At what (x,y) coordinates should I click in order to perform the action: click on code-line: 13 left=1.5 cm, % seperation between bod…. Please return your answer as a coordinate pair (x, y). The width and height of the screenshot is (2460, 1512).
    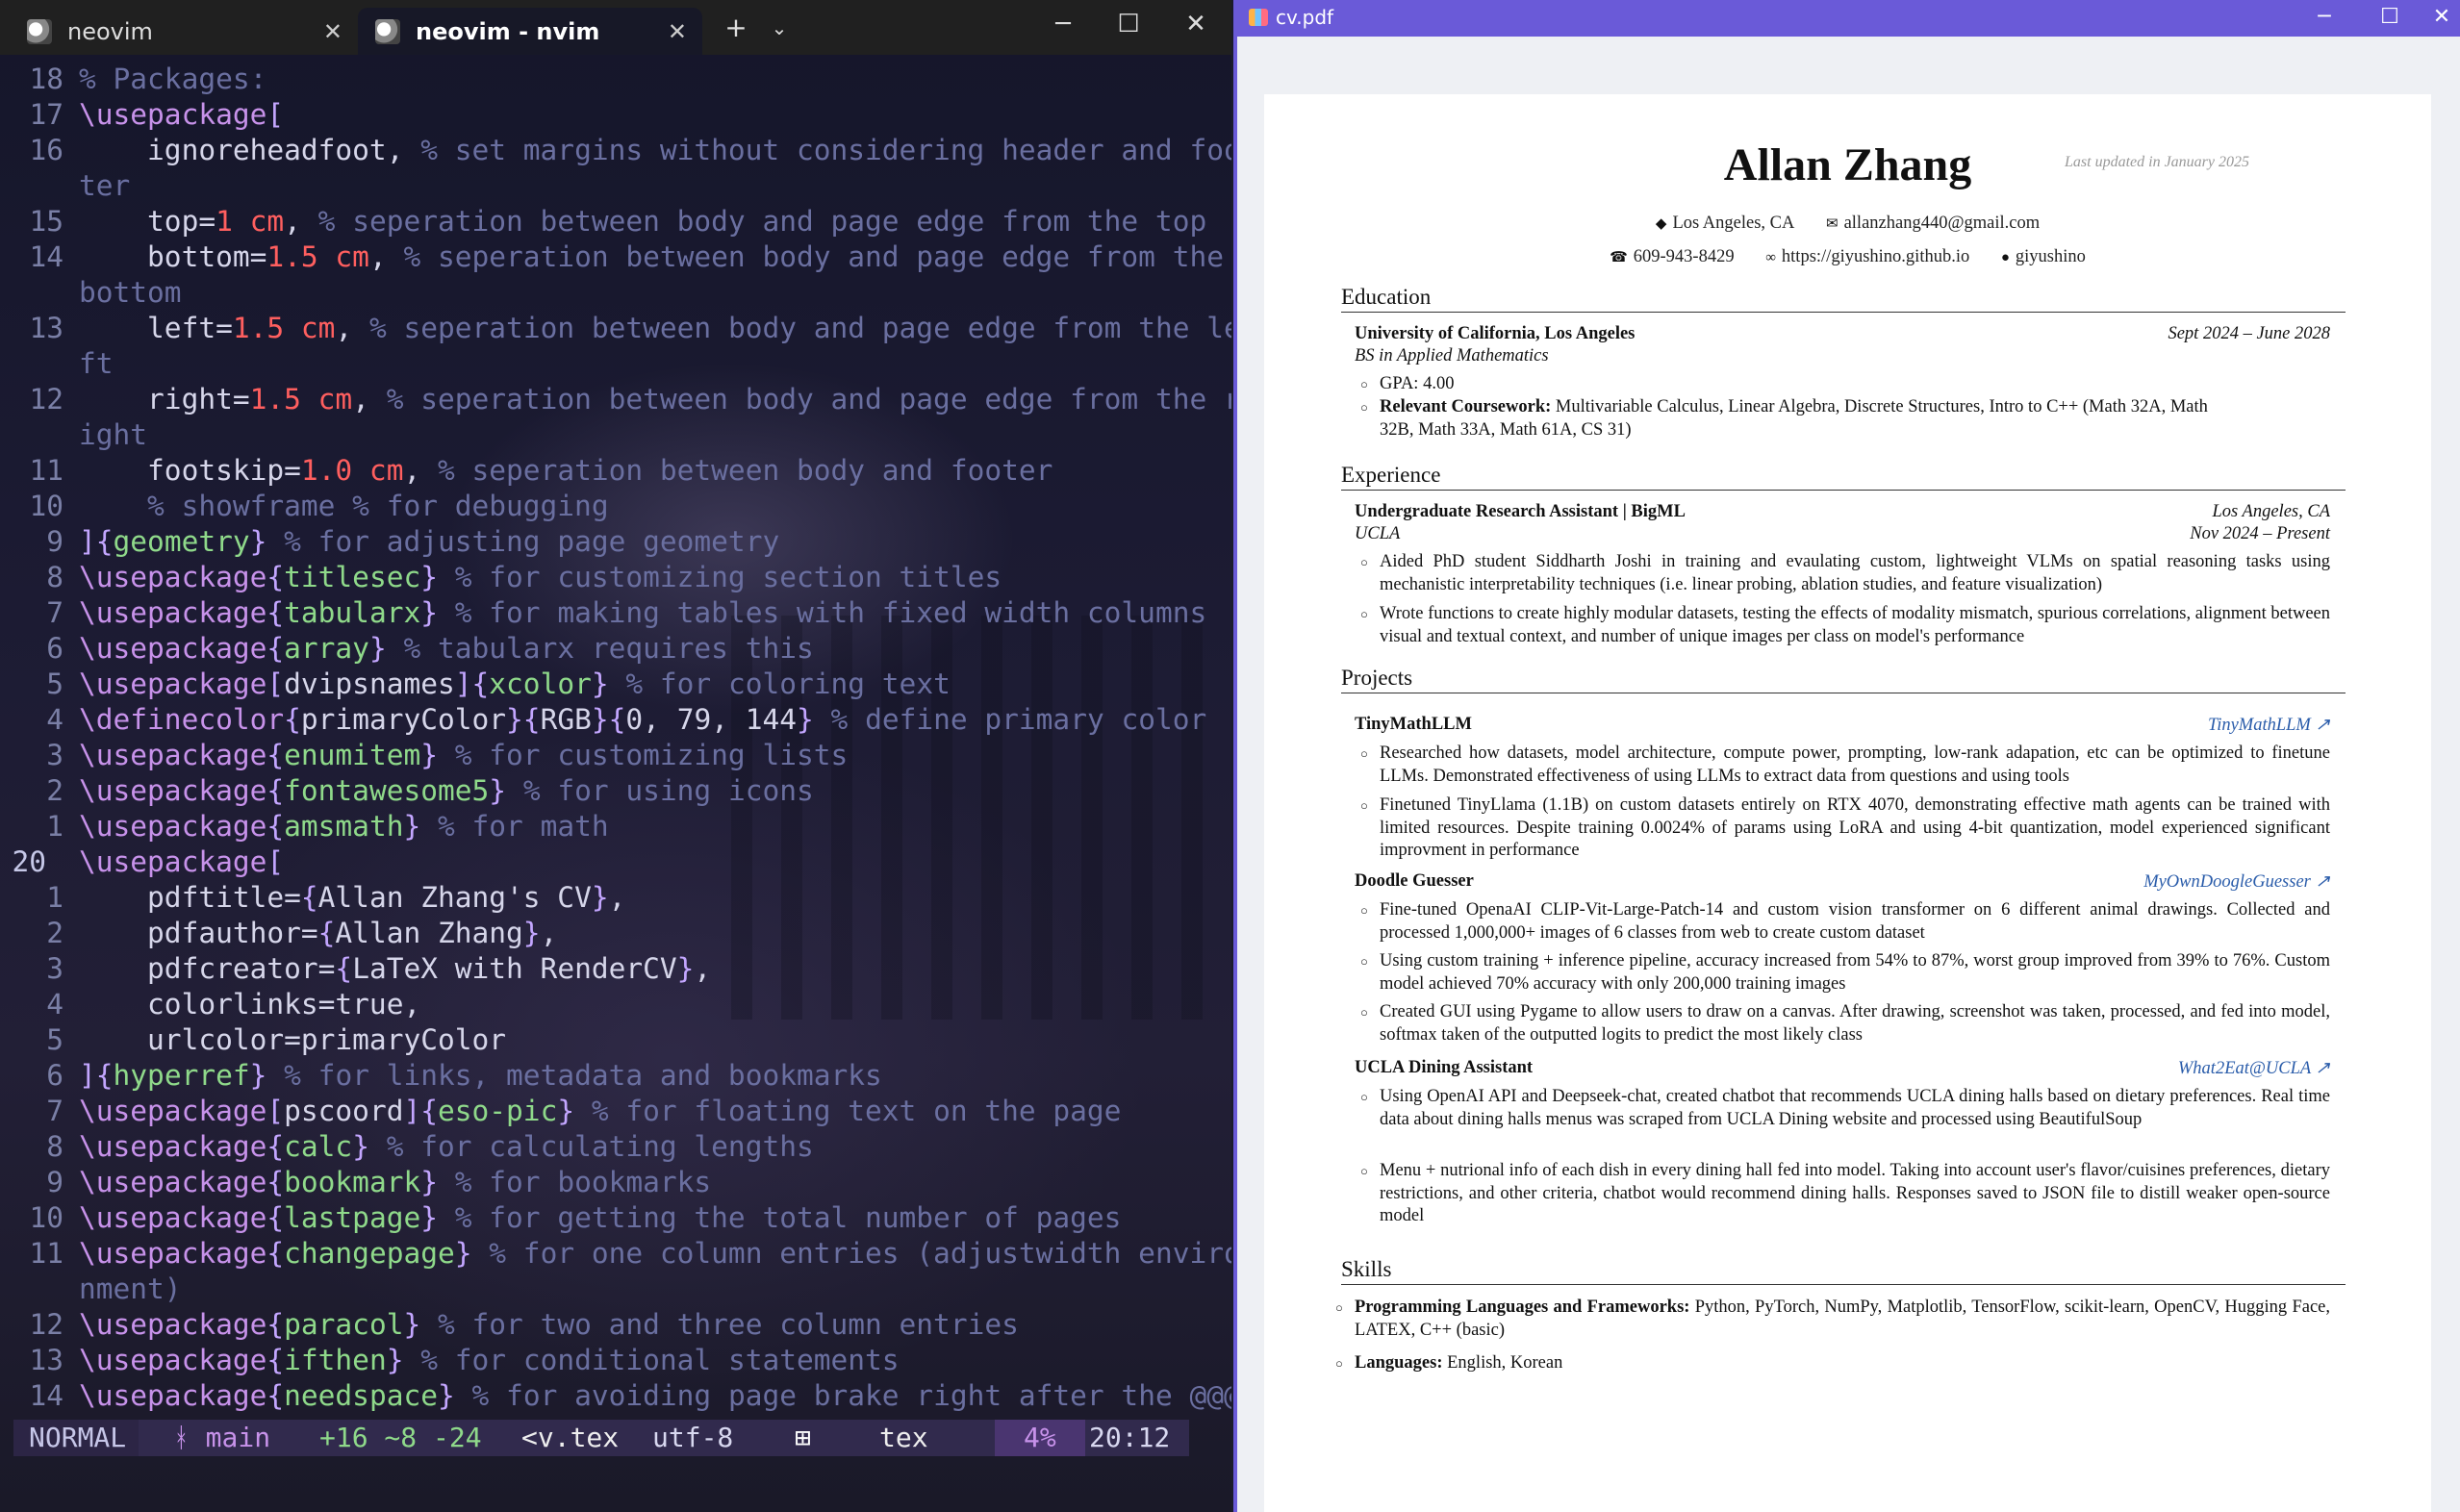
    Looking at the image, I should click on (616, 329).